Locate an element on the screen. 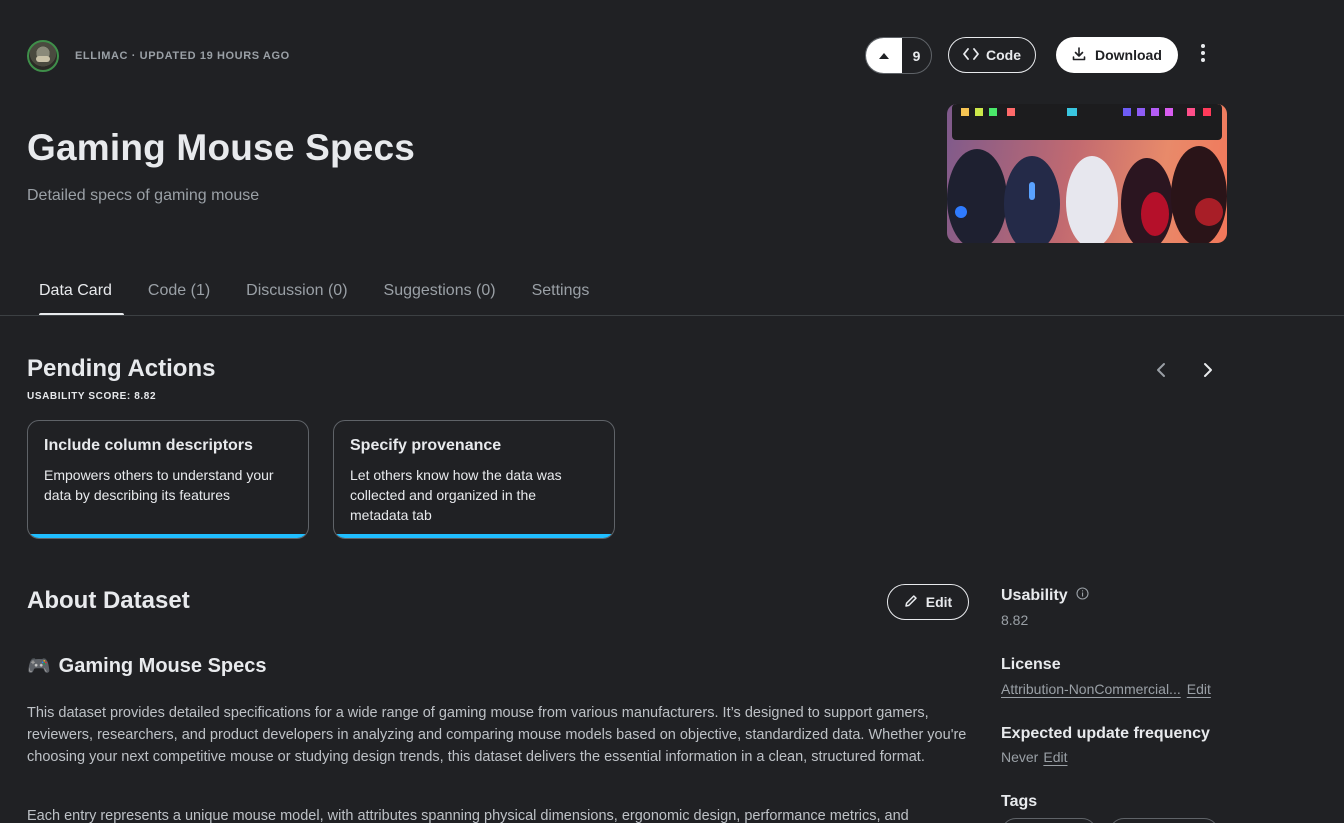 This screenshot has height=823, width=1344. about-heading: 🎮 Gaming Mouse Specs is located at coordinates (147, 666).